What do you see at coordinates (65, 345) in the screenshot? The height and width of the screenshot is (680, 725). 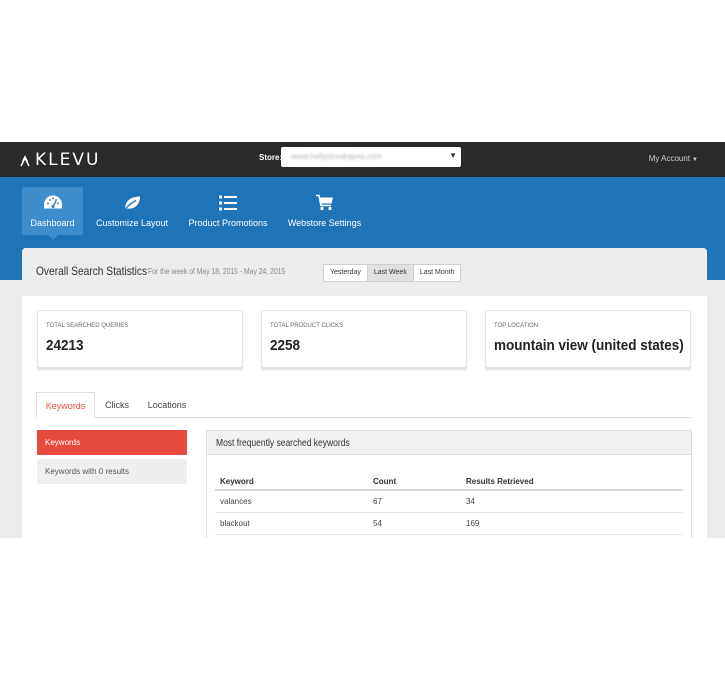 I see `stat-value: 24213` at bounding box center [65, 345].